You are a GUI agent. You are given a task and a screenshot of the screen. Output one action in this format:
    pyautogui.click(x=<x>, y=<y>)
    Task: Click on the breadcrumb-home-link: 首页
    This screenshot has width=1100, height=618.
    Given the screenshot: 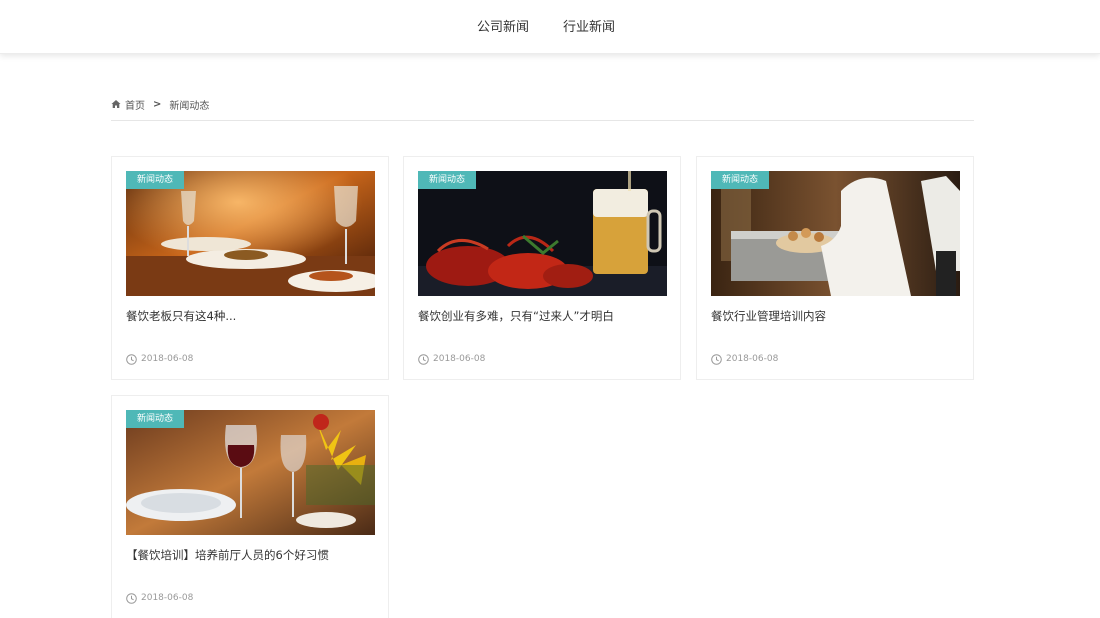 What is the action you would take?
    pyautogui.click(x=135, y=104)
    